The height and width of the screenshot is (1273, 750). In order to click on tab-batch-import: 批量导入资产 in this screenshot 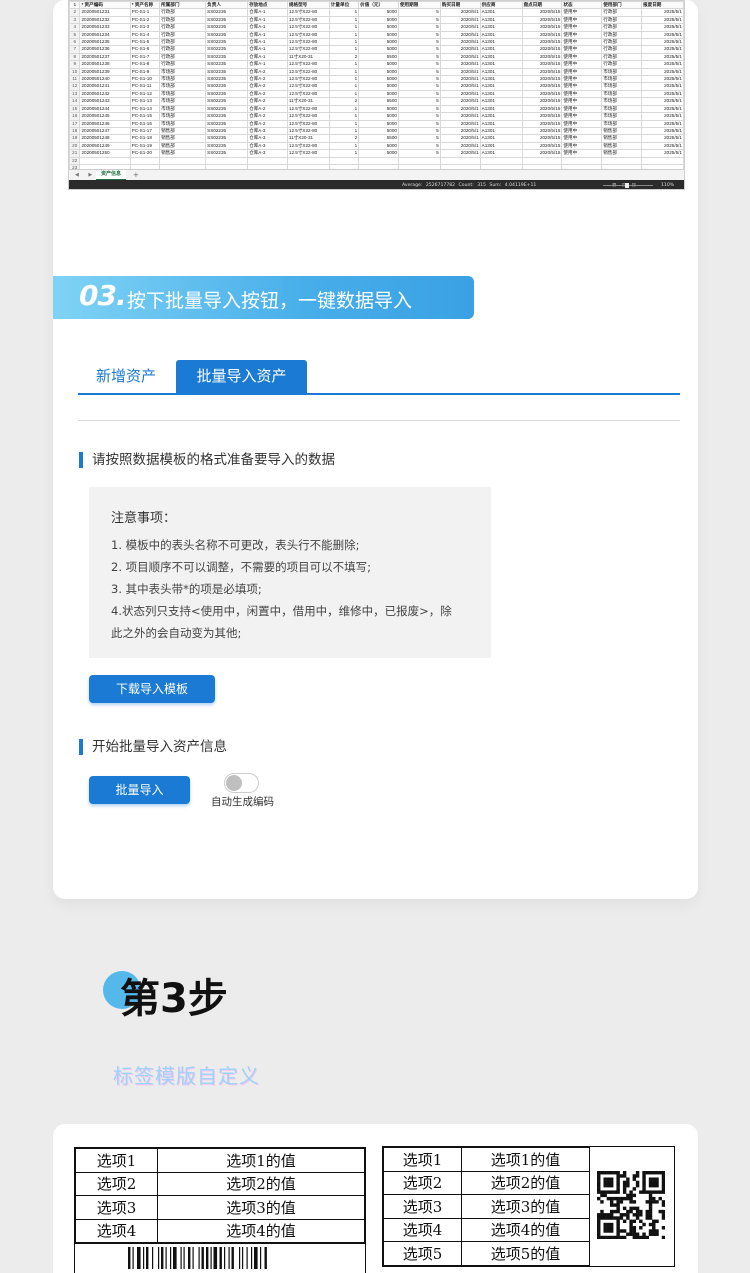, I will do `click(241, 376)`.